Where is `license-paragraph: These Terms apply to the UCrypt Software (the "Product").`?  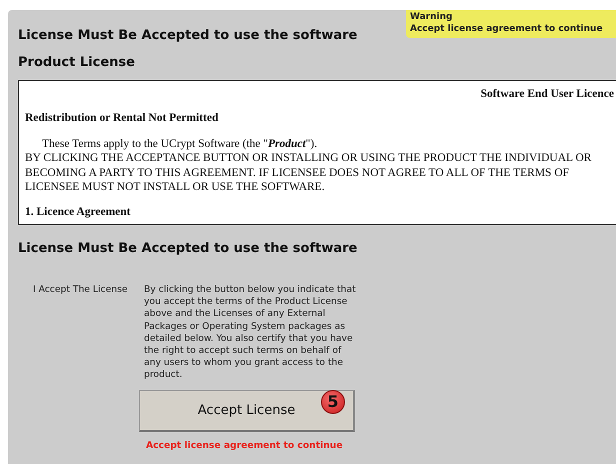 license-paragraph: These Terms apply to the UCrypt Software (the "Product"). is located at coordinates (179, 144).